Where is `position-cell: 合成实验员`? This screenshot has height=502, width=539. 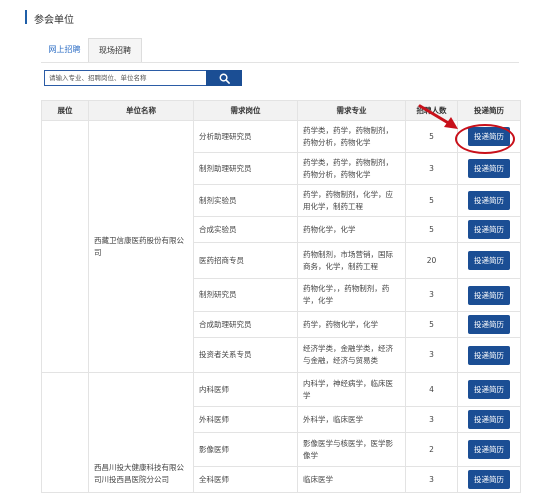 position-cell: 合成实验员 is located at coordinates (245, 229).